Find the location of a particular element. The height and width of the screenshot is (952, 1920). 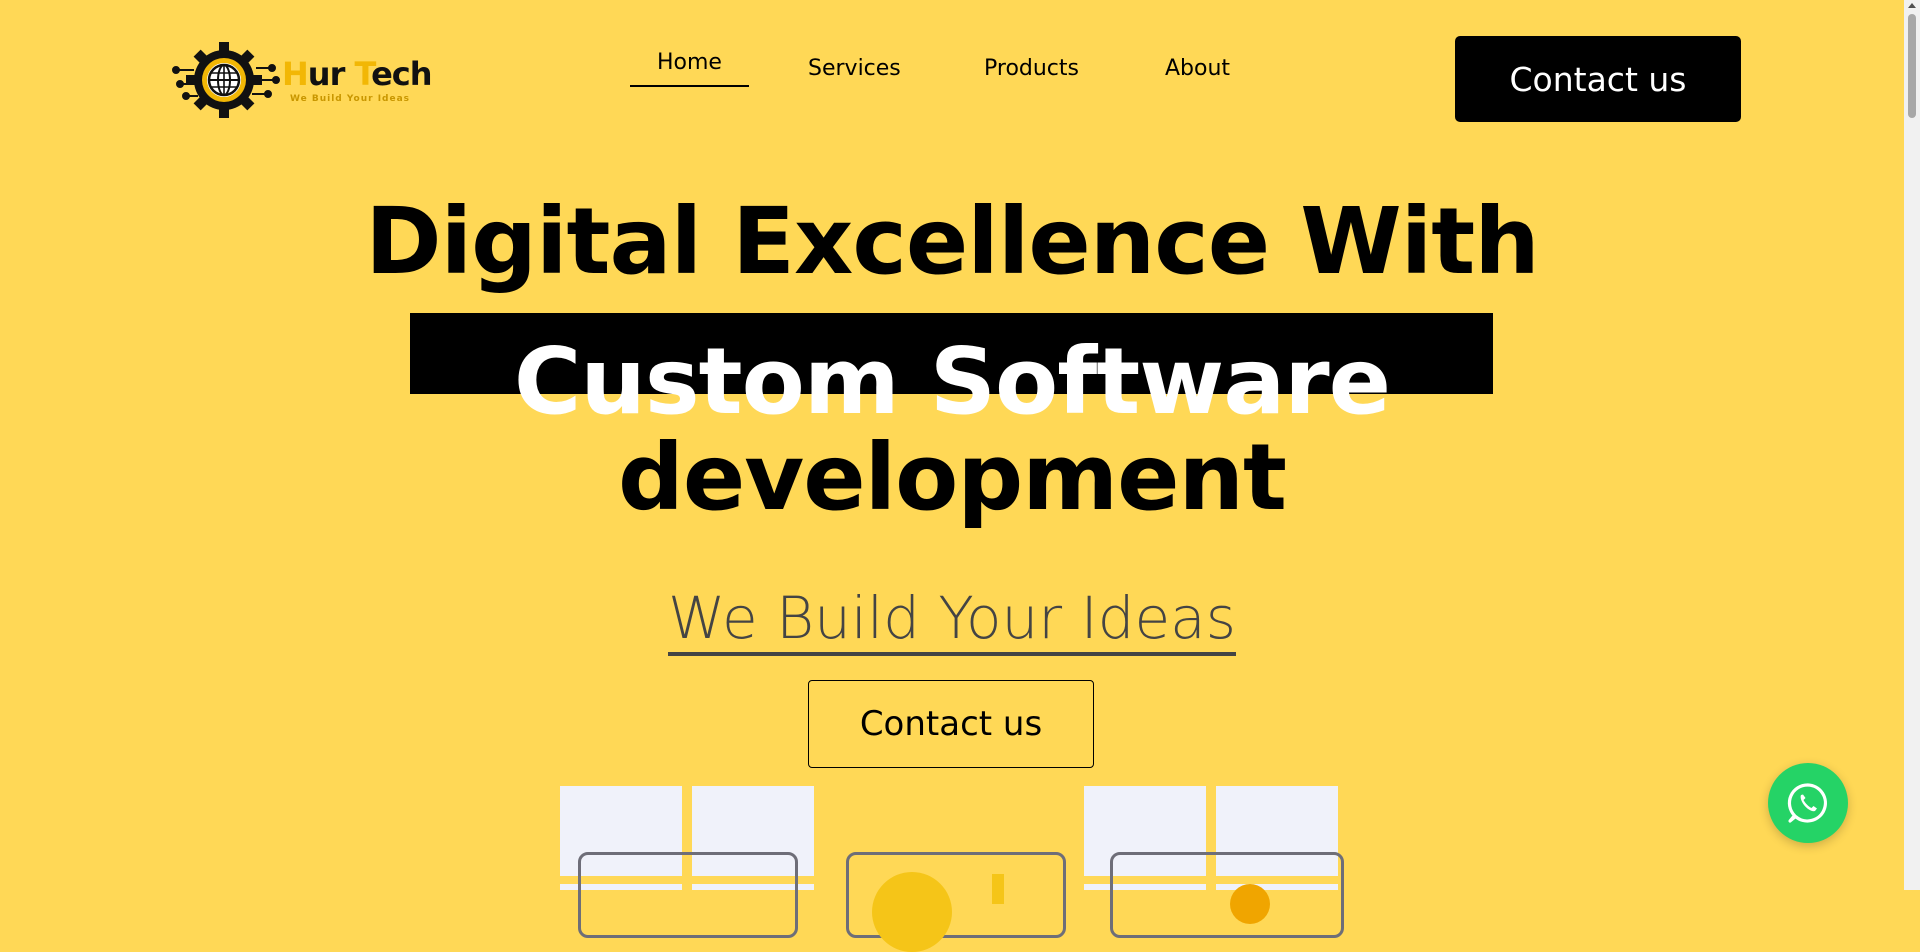

brand-name: Hur Tech is located at coordinates (357, 74).